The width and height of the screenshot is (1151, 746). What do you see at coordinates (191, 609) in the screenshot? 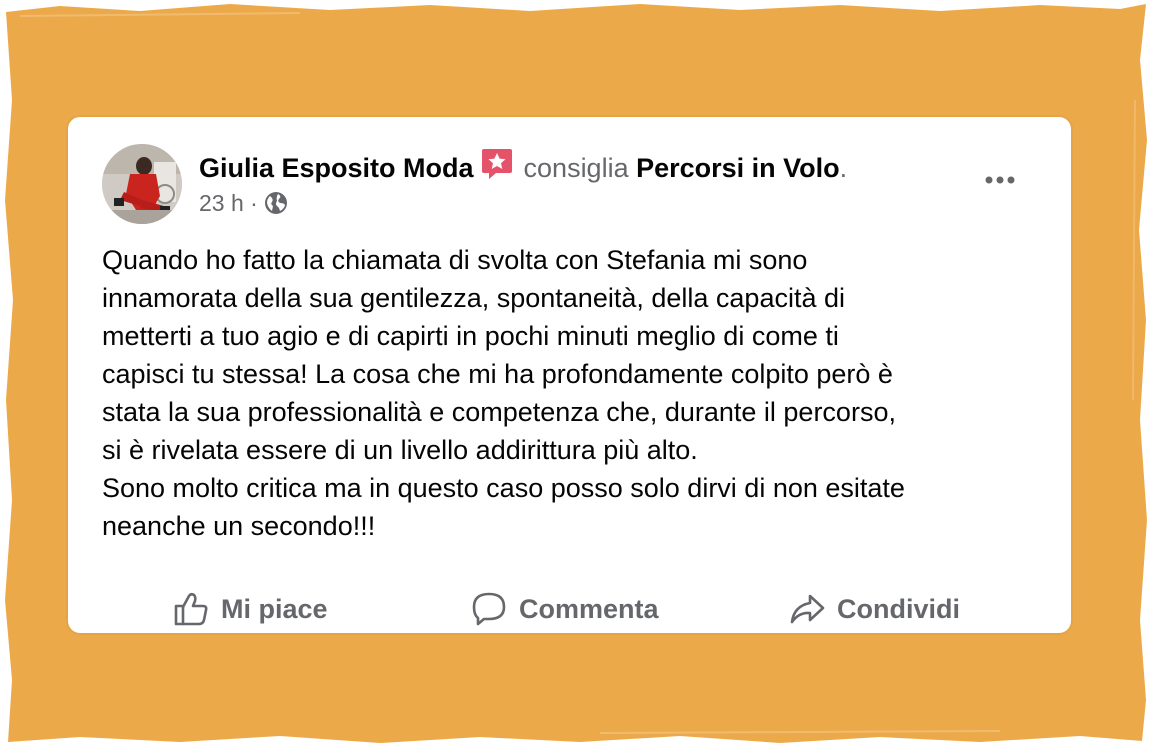
I see `thumbs-up-icon` at bounding box center [191, 609].